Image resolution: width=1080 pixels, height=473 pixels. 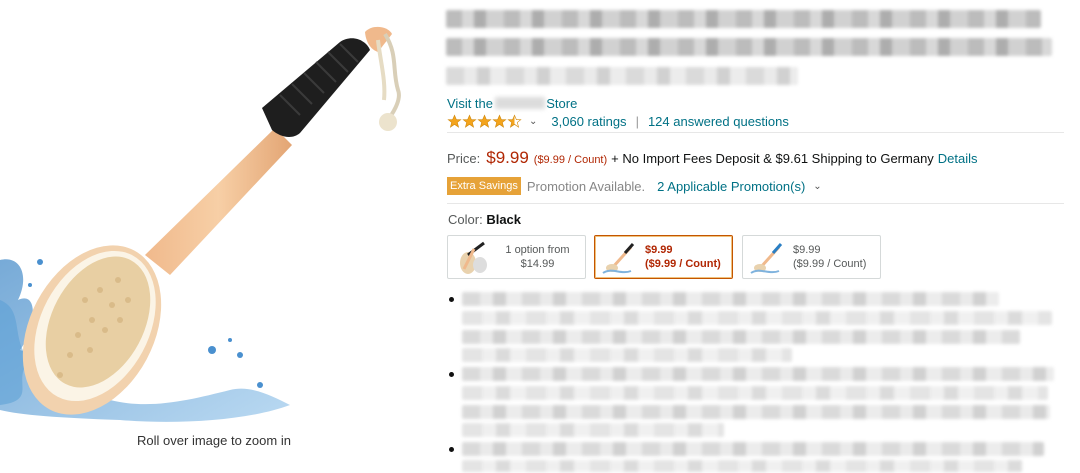 I want to click on shipping-details-link: Details, so click(x=958, y=158).